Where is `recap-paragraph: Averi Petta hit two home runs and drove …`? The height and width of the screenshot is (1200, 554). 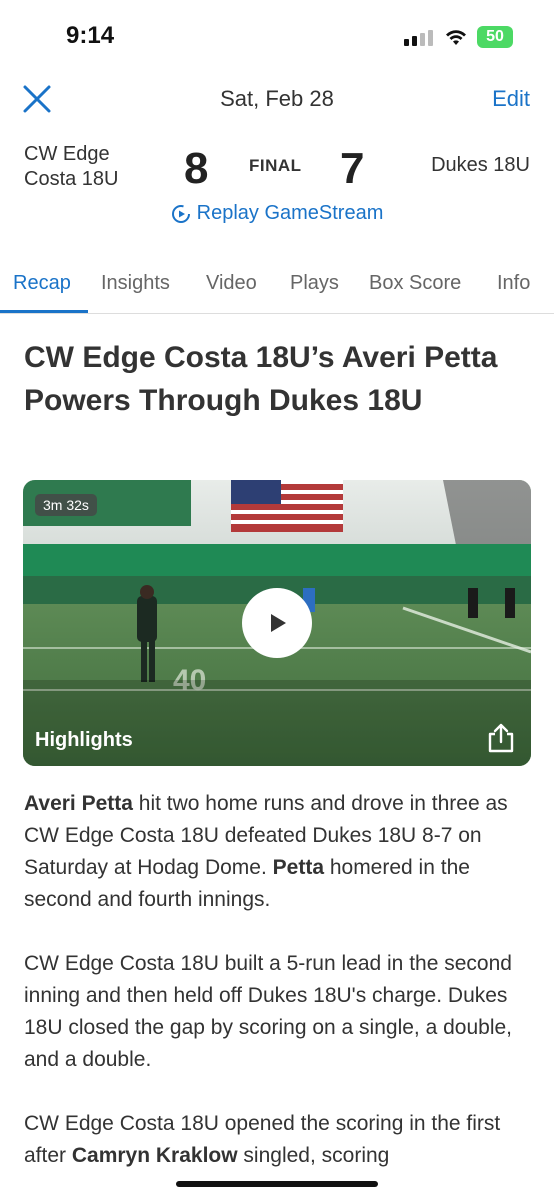
recap-paragraph: Averi Petta hit two home runs and drove … is located at coordinates (266, 851).